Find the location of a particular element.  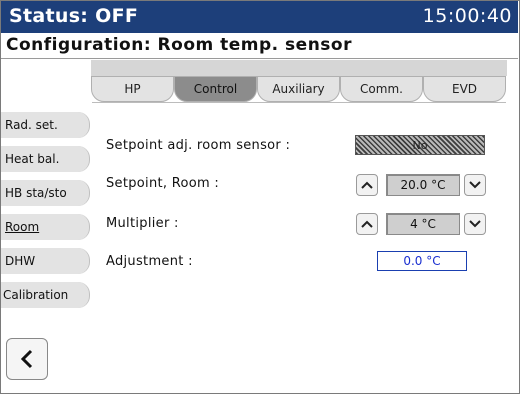

multiplier-up-button is located at coordinates (367, 224).